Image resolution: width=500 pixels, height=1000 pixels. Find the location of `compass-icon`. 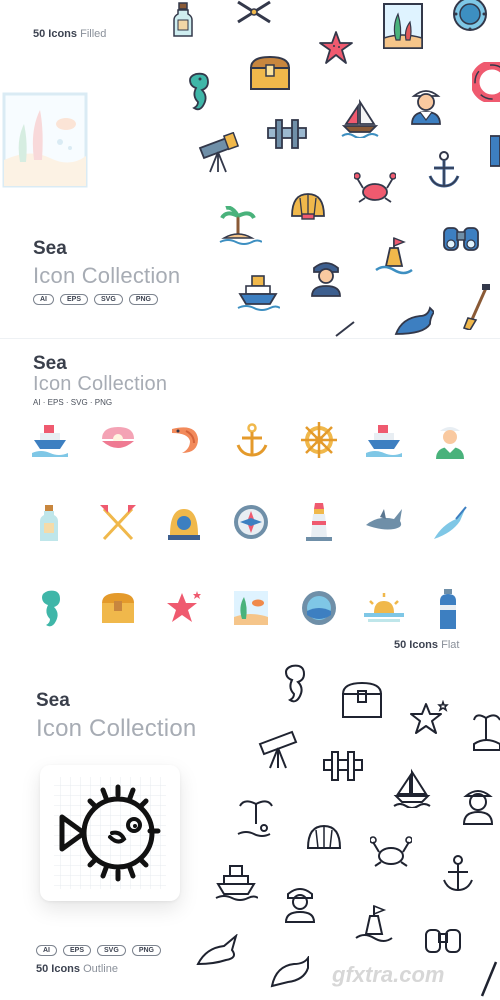

compass-icon is located at coordinates (251, 522).